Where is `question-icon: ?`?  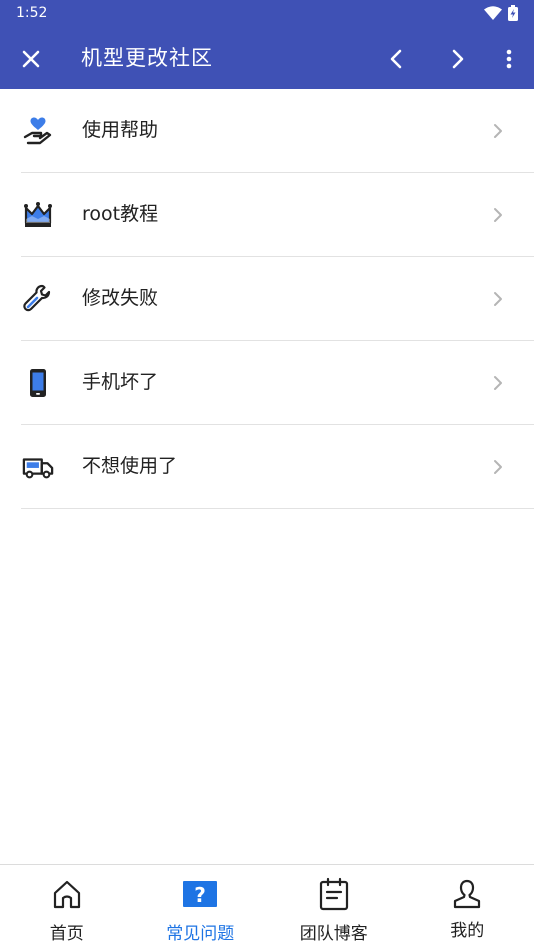 question-icon: ? is located at coordinates (200, 894).